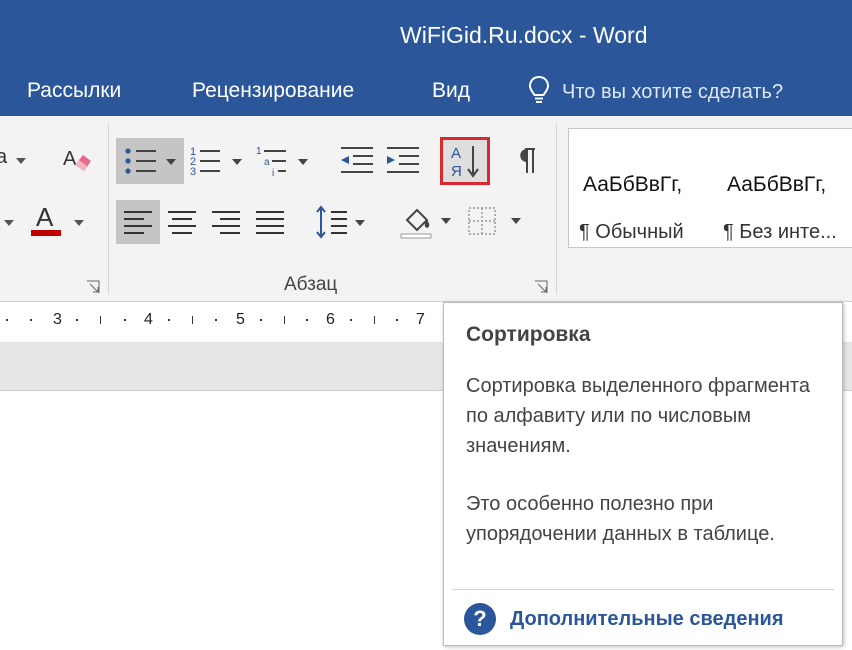 The width and height of the screenshot is (852, 650). I want to click on tell-me-box: Что вы хотите сделать?, so click(655, 92).